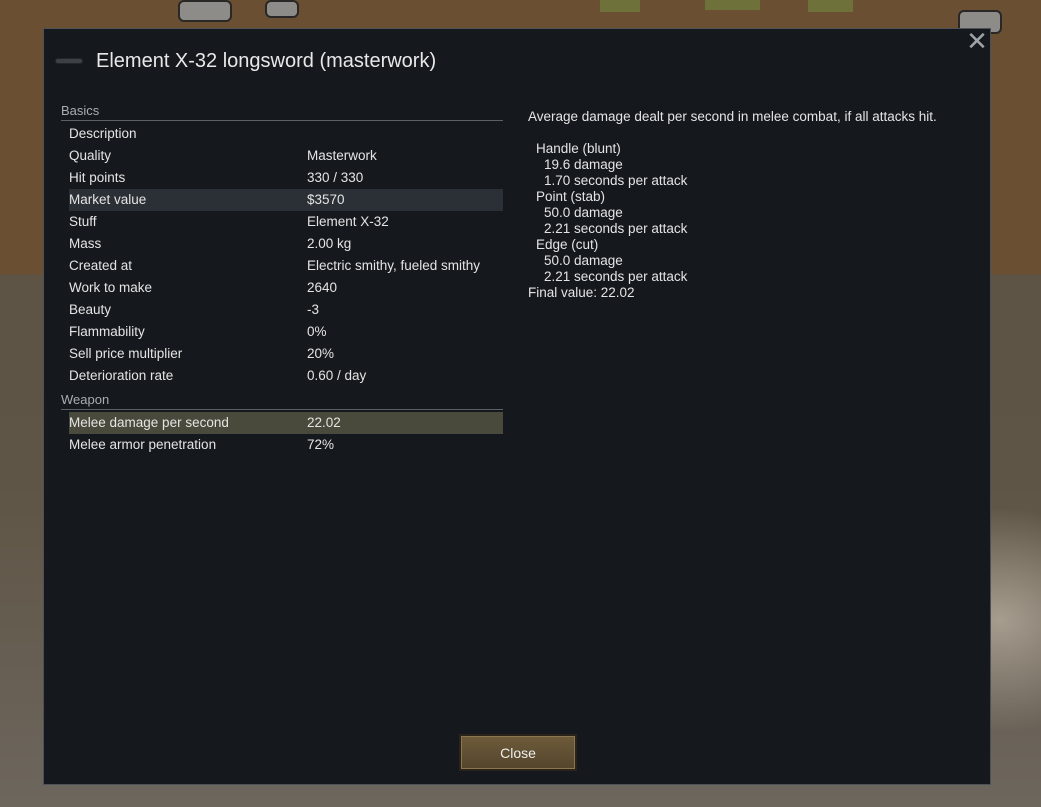  Describe the element at coordinates (101, 265) in the screenshot. I see `stat-label: Created at` at that location.